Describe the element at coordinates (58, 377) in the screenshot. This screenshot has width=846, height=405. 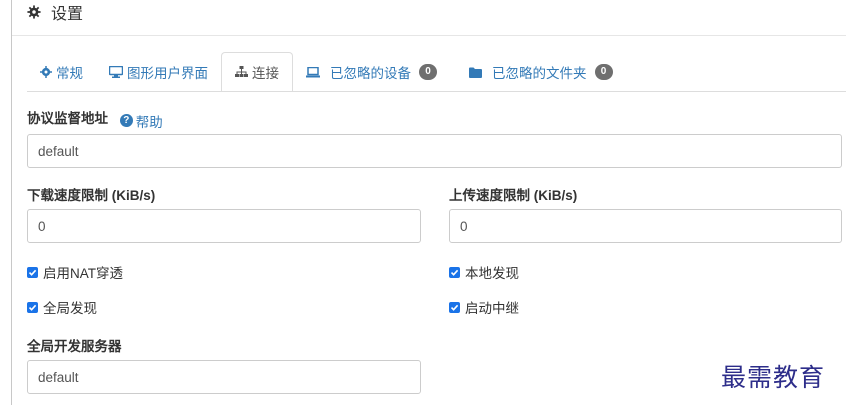
I see `discovery-server-value: default` at that location.